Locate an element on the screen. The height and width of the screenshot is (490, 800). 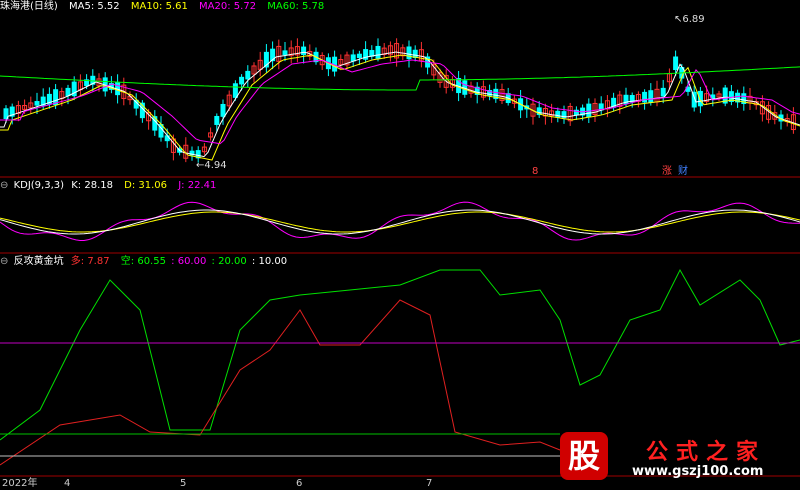
fg-kong-readout: 空: 60.55 is located at coordinates (143, 261).